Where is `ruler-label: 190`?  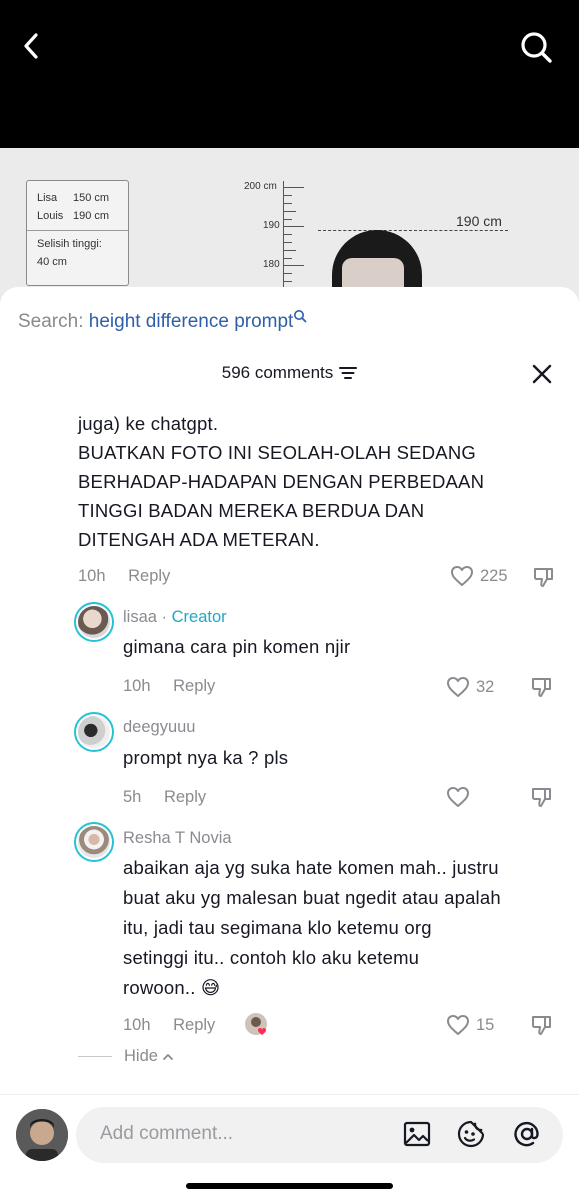 ruler-label: 190 is located at coordinates (271, 225).